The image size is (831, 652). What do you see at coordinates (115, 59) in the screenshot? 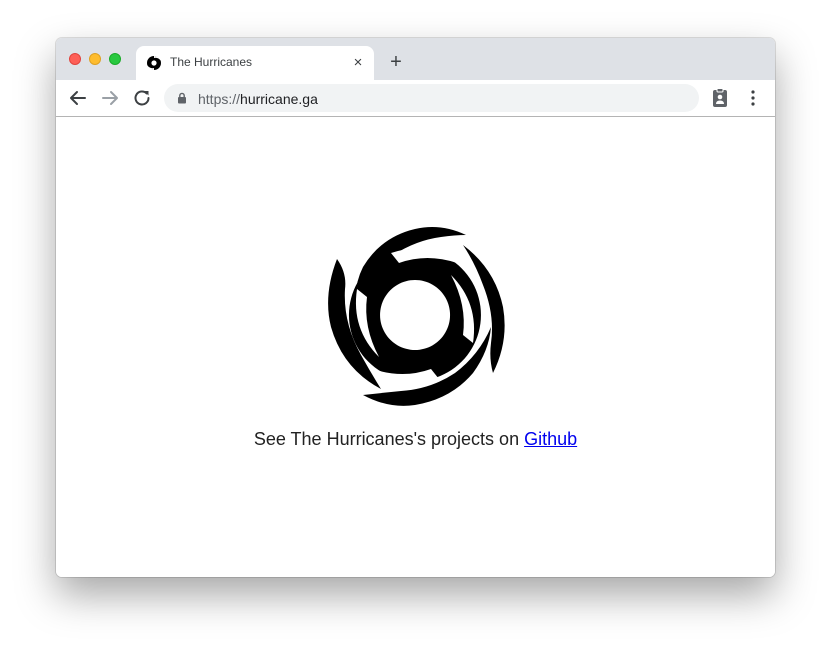
I see `maximize-window-button` at bounding box center [115, 59].